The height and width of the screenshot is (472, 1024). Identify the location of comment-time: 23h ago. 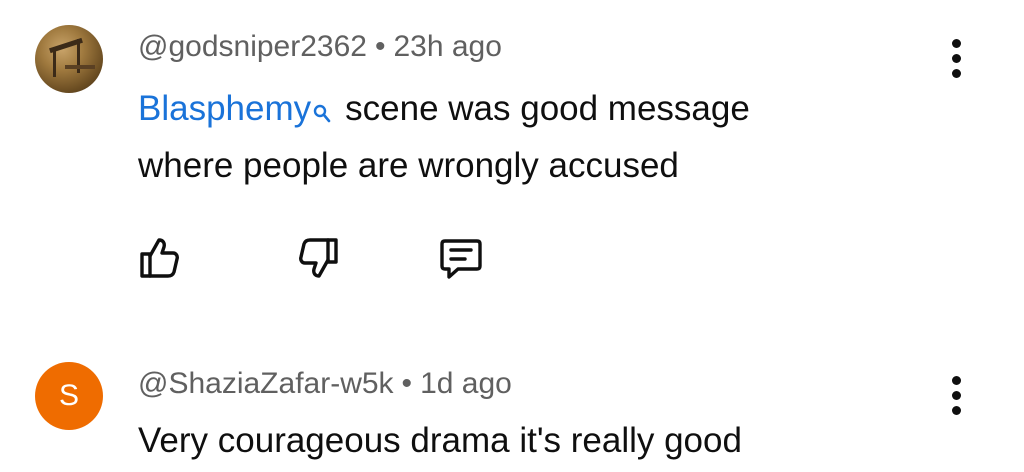
(447, 46).